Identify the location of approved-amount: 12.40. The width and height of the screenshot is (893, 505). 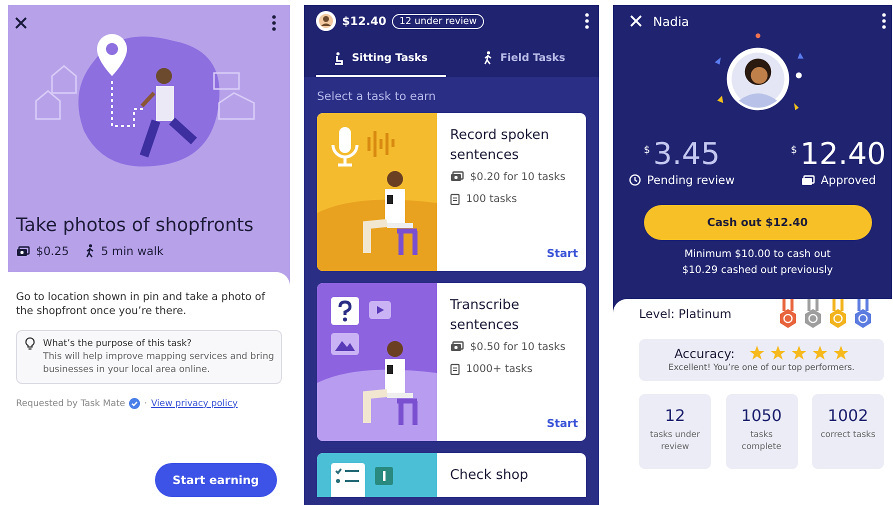
(843, 155).